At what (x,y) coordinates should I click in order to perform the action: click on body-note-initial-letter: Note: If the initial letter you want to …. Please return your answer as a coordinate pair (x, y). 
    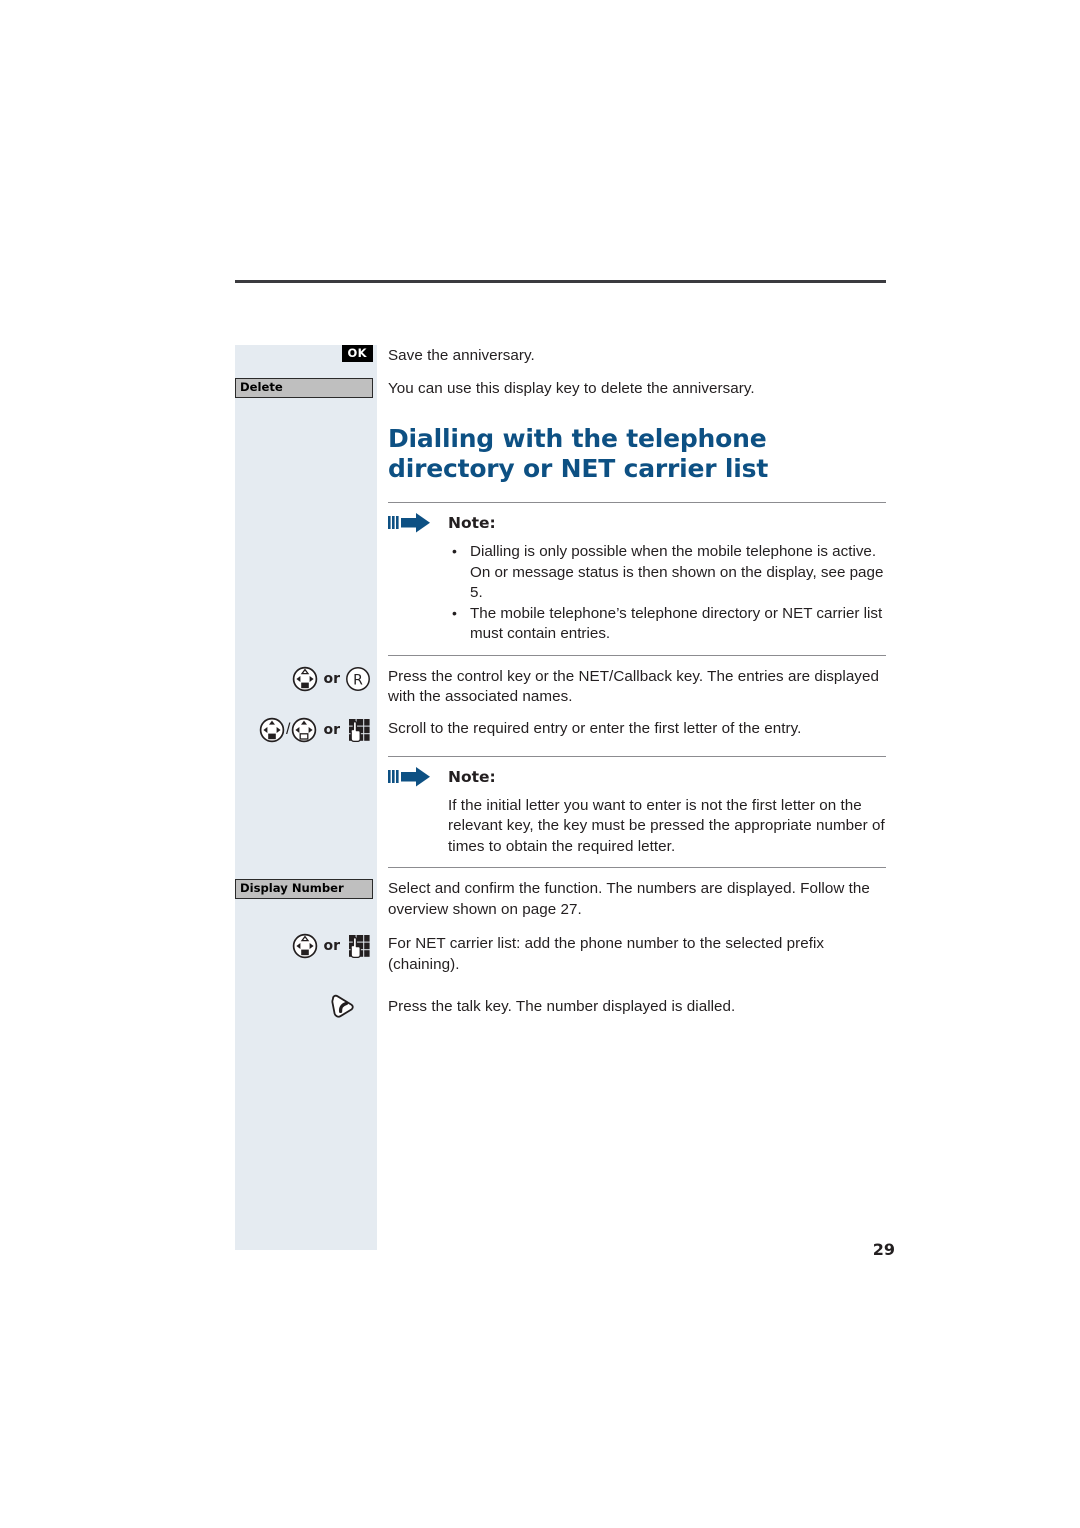
    Looking at the image, I should click on (631, 811).